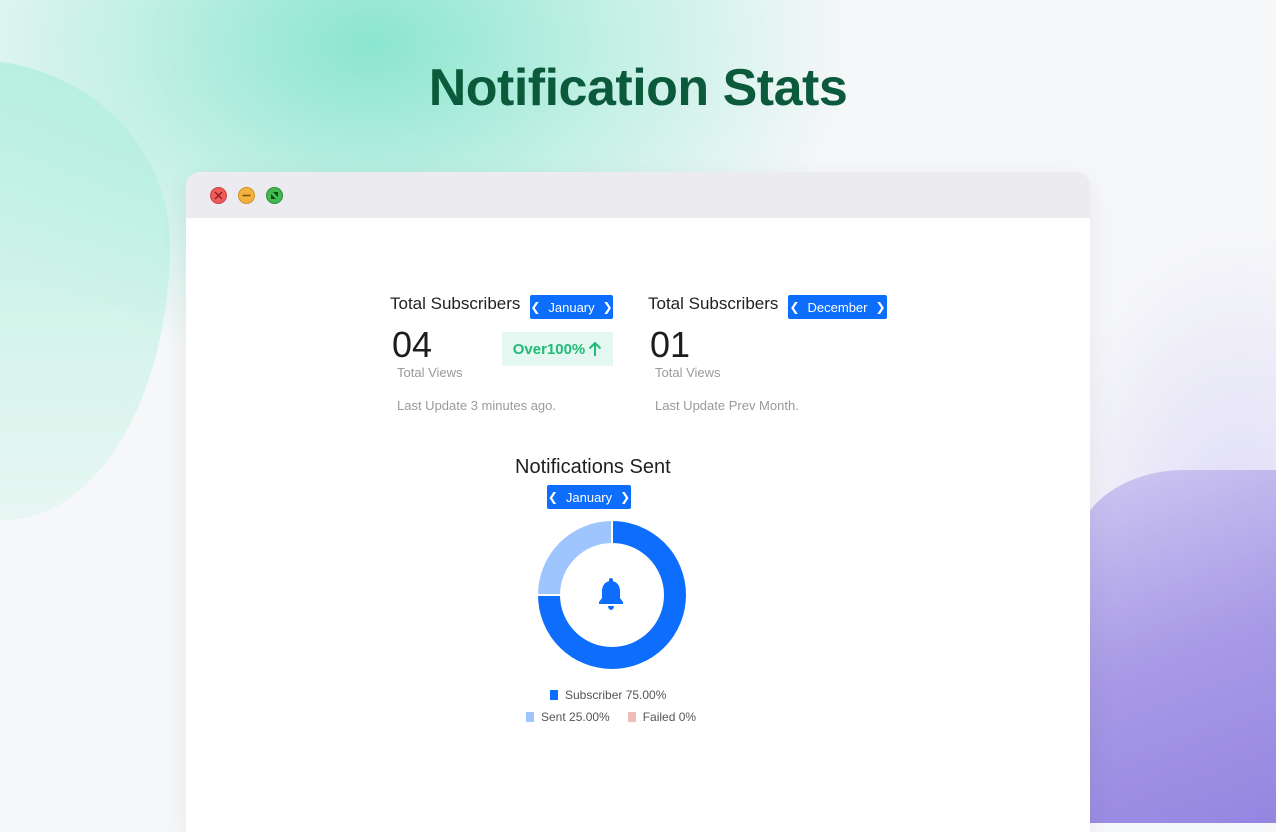  I want to click on last-update-label: Last Update Prev Month., so click(727, 405).